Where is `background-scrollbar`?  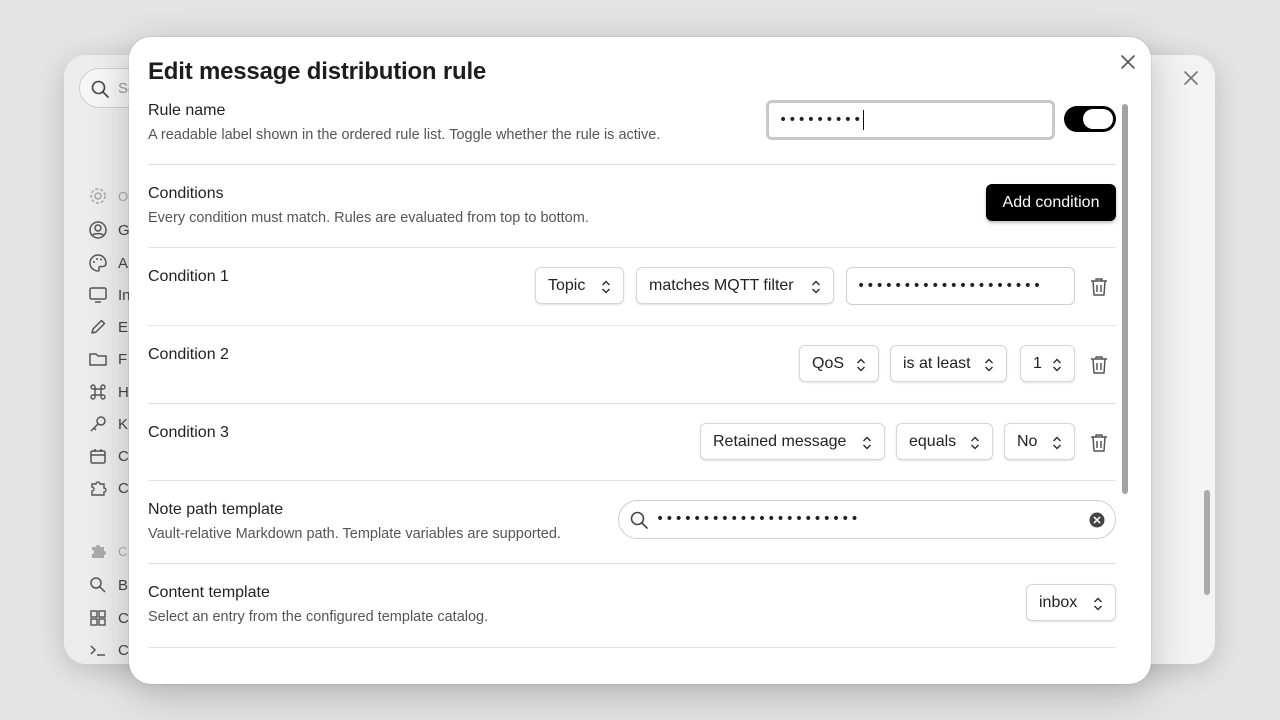 background-scrollbar is located at coordinates (1207, 542).